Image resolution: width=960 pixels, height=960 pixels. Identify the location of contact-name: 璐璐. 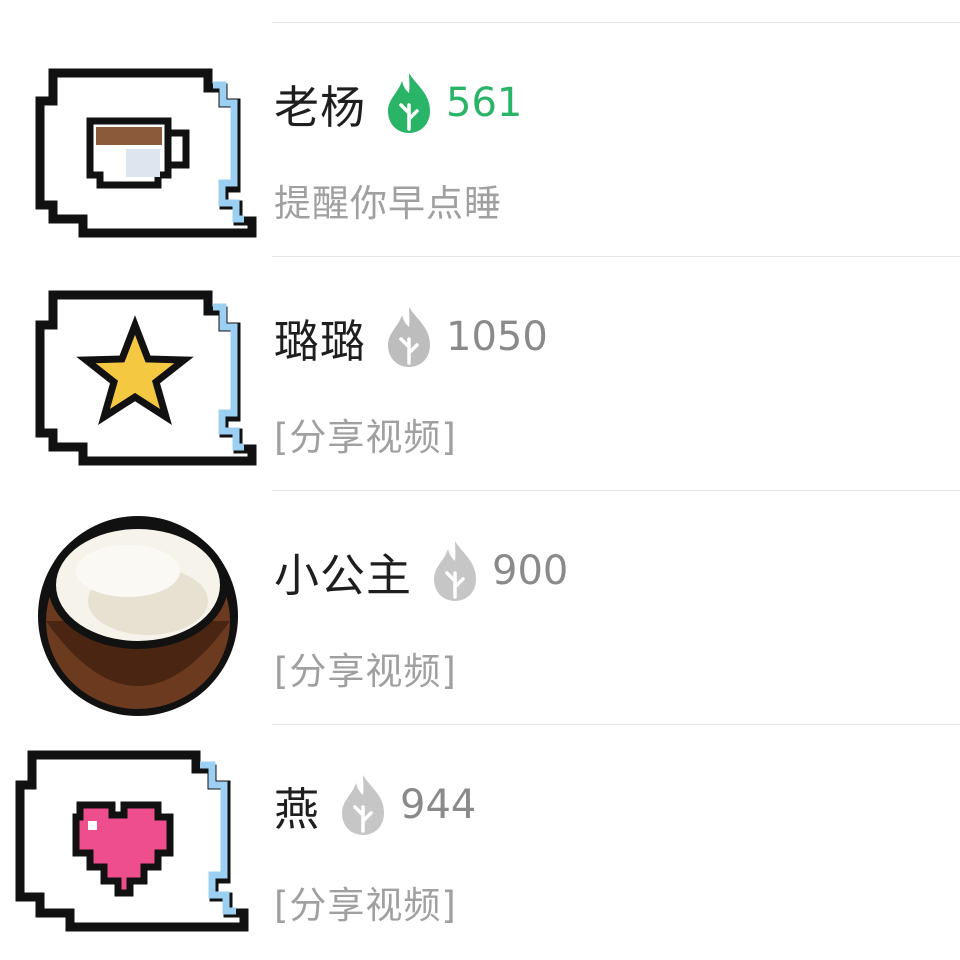
(320, 341).